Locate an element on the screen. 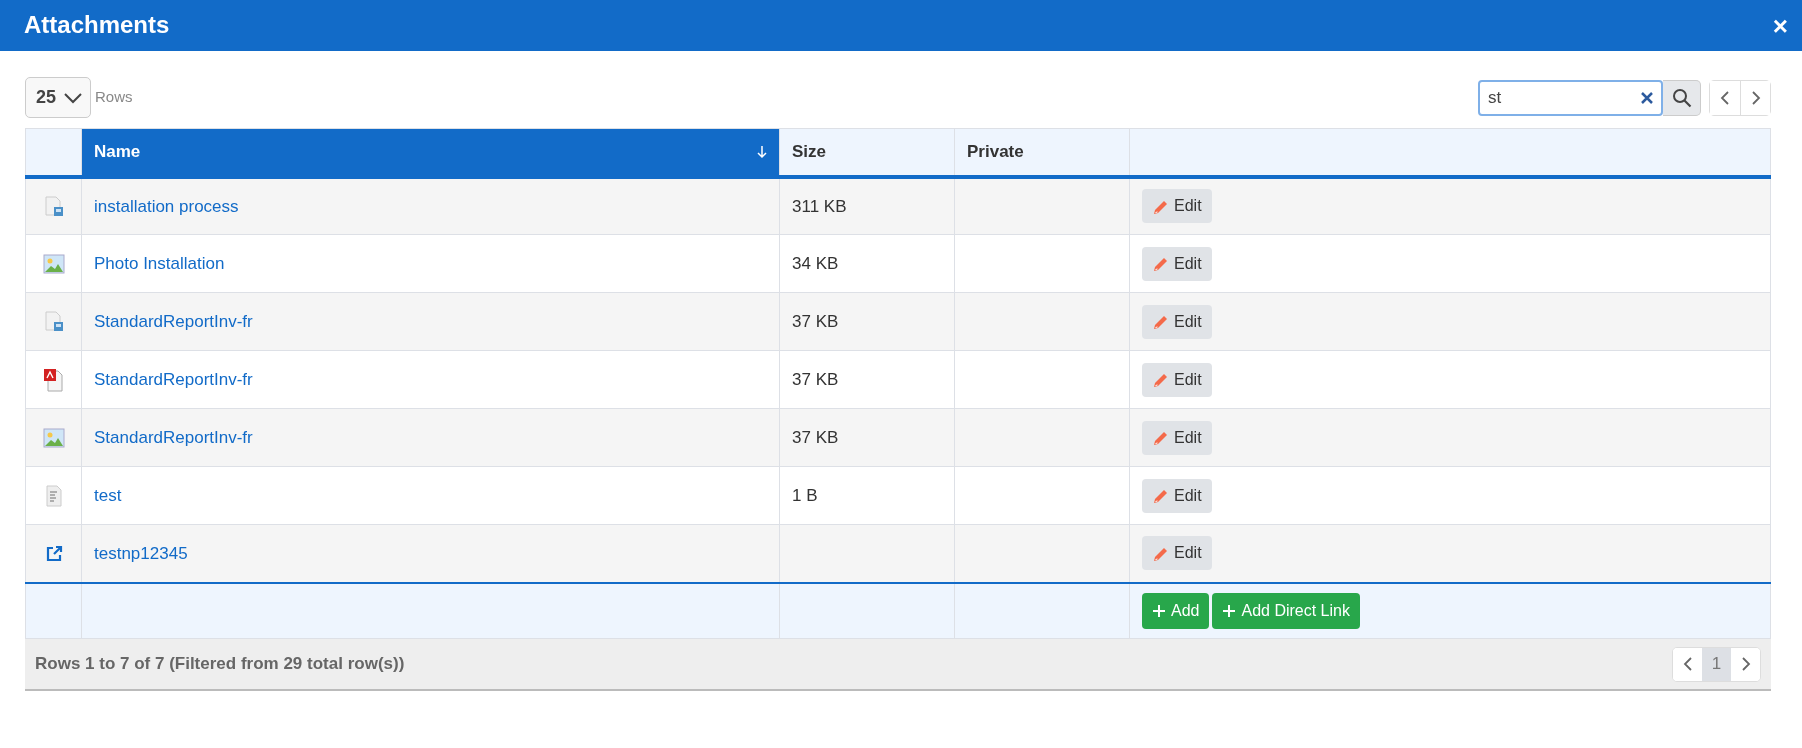 The image size is (1802, 748). close-button: × is located at coordinates (1780, 25).